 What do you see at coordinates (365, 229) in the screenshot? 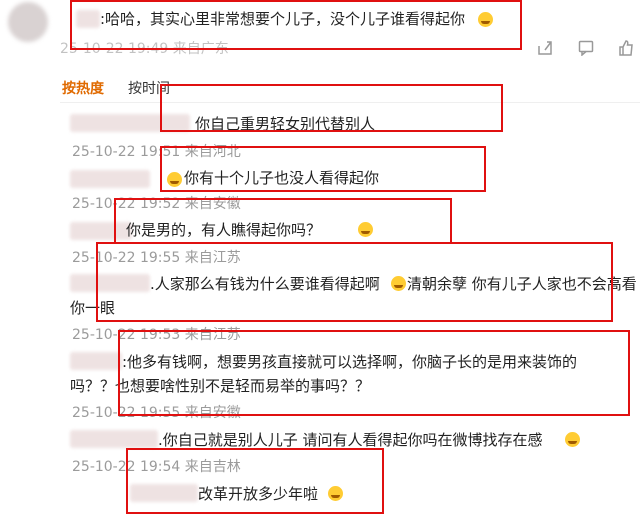
I see `surprised-emoji-icon` at bounding box center [365, 229].